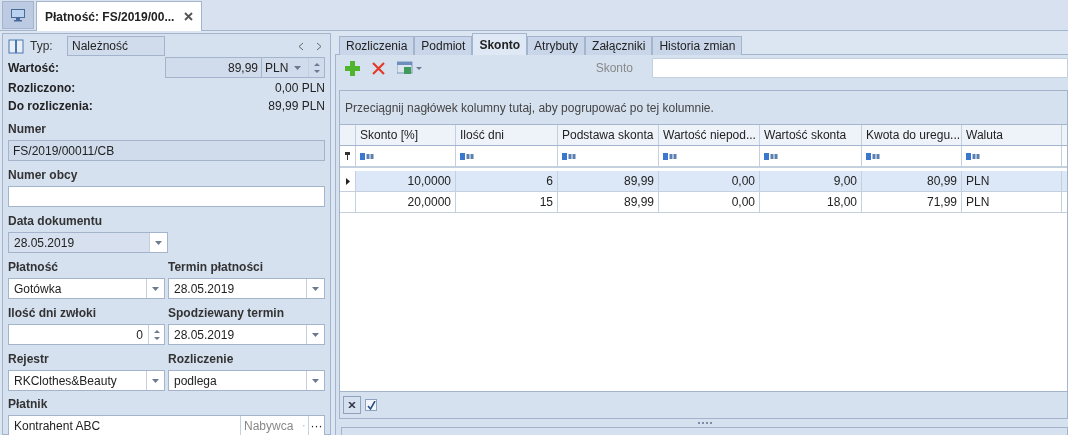  What do you see at coordinates (614, 68) in the screenshot?
I see `search-label: Skonto` at bounding box center [614, 68].